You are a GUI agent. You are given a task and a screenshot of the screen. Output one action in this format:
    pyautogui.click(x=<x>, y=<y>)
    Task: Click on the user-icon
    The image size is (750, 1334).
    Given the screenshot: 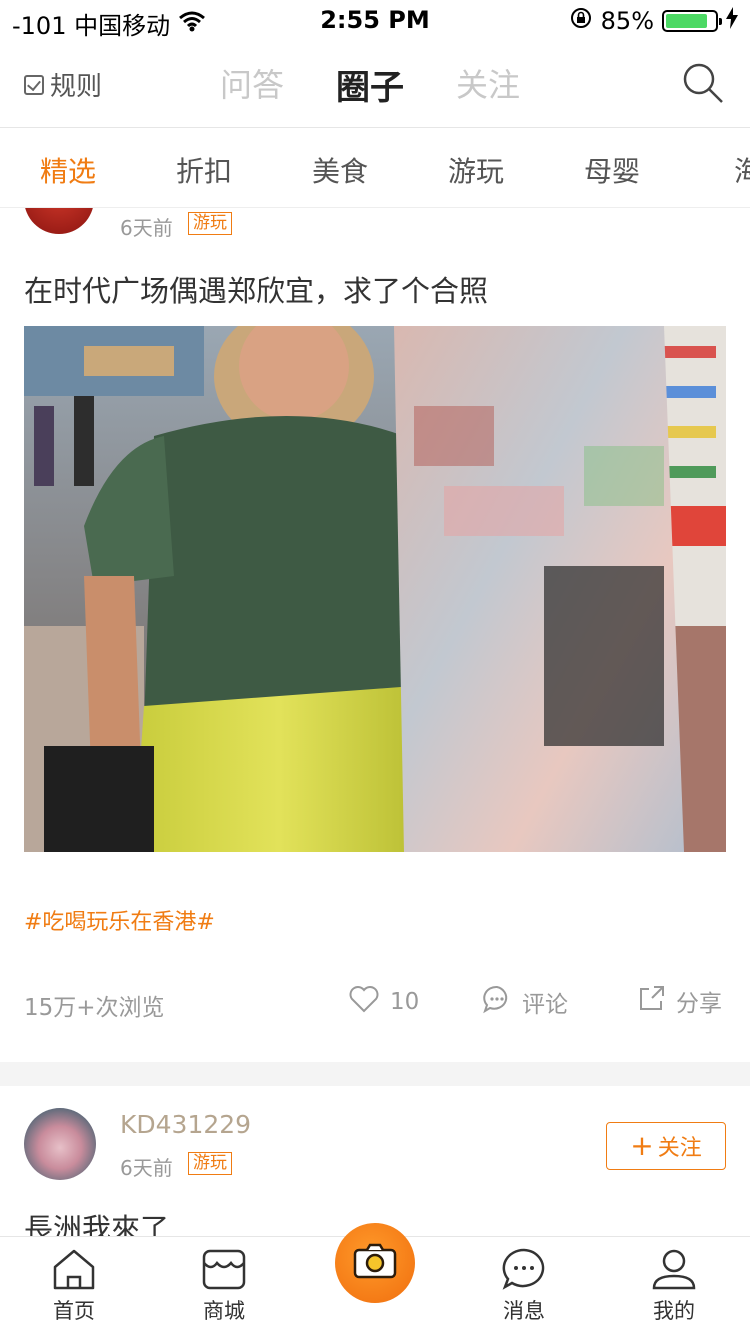 What is the action you would take?
    pyautogui.click(x=674, y=1269)
    